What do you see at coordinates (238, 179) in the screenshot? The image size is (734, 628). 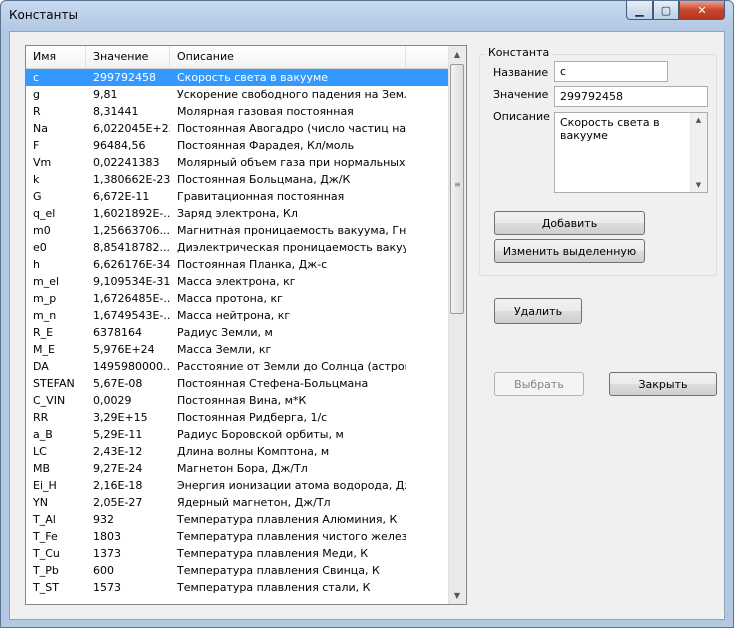 I see `table-row: k 1,380662E-23 Постоянная Больцмана, Дж/К` at bounding box center [238, 179].